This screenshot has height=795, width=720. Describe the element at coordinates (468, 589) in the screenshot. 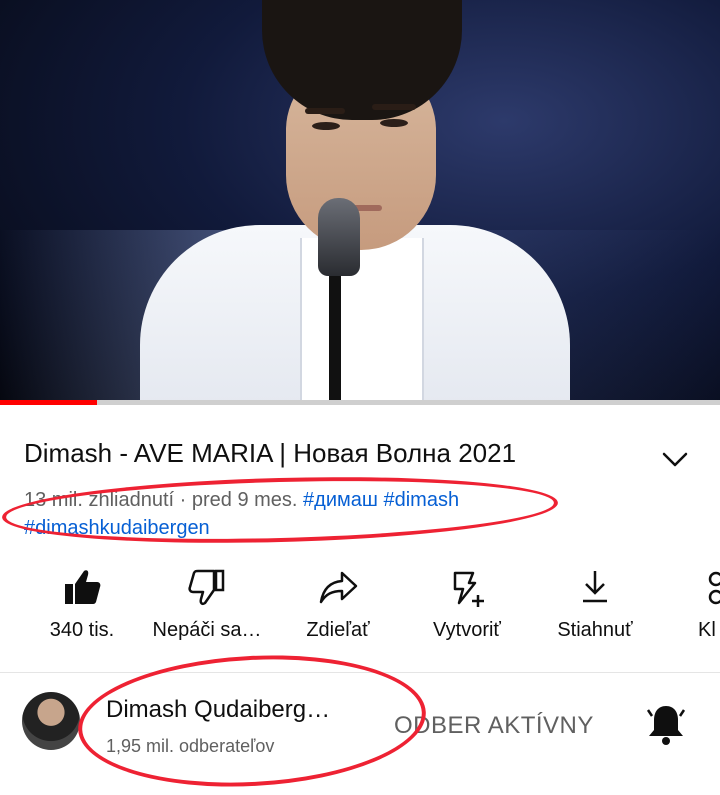

I see `create-icon` at that location.